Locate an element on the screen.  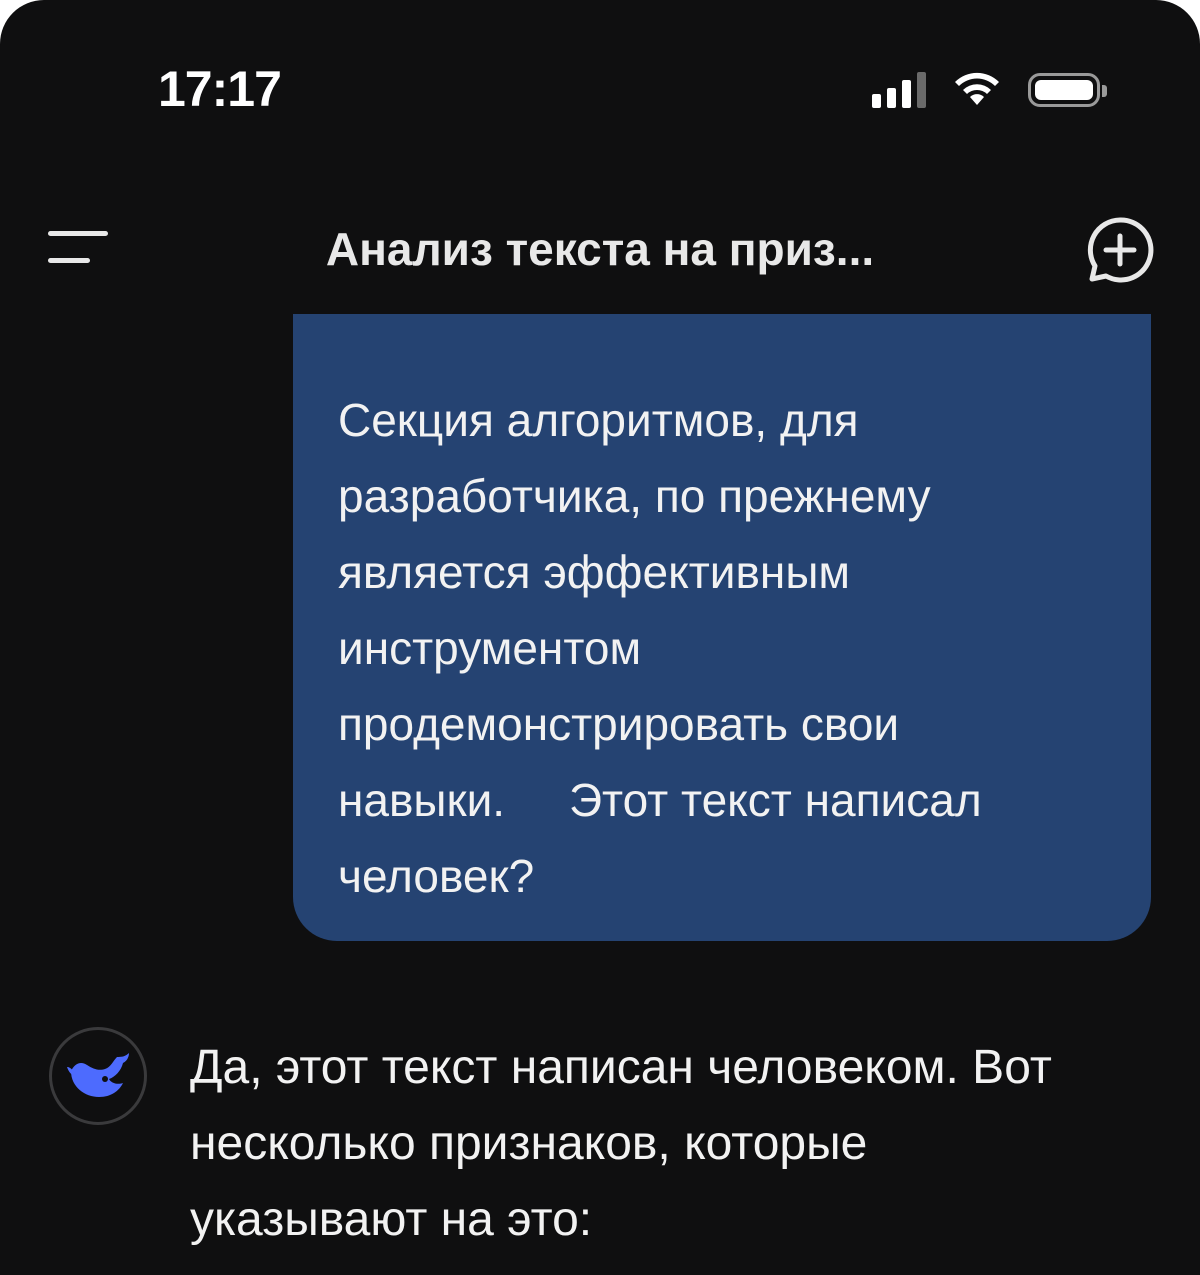
status-icons is located at coordinates (989, 90).